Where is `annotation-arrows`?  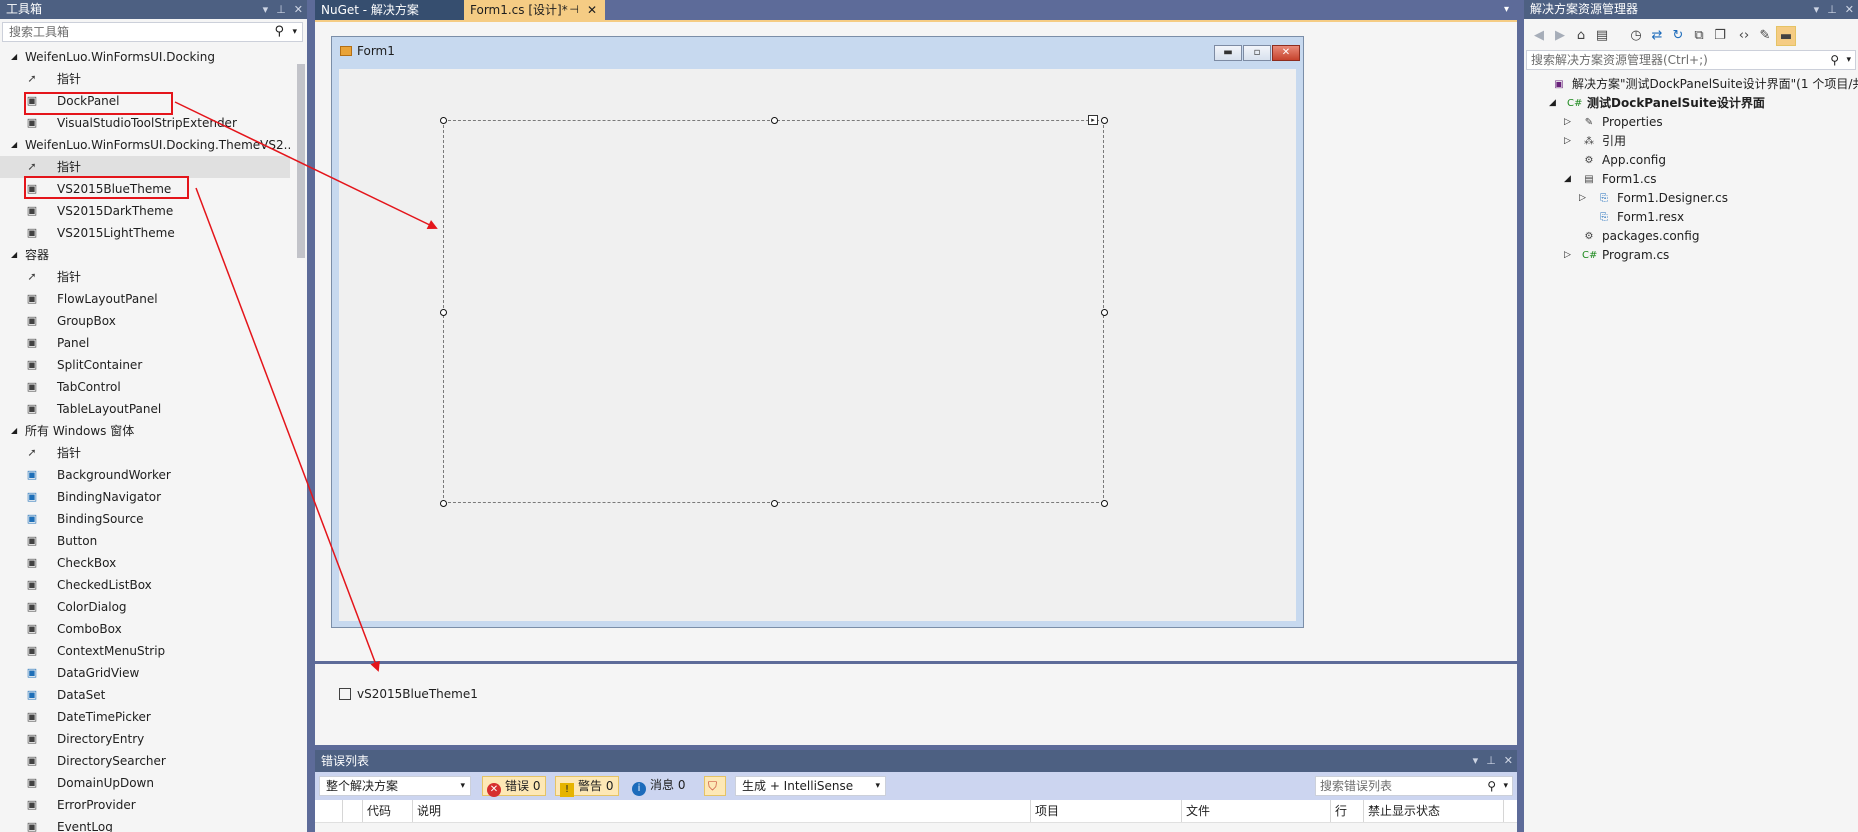
annotation-arrows is located at coordinates (306, 386).